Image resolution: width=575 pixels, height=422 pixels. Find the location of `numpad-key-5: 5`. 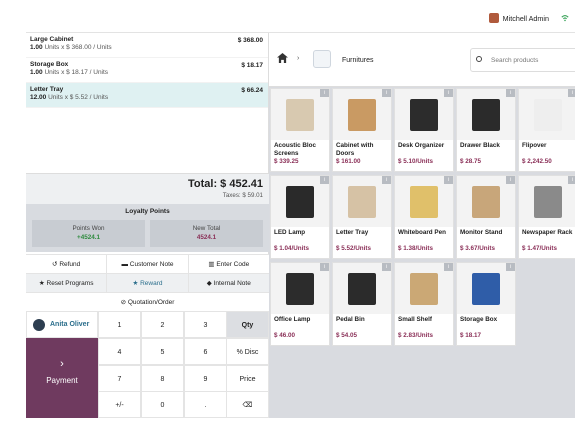

numpad-key-5: 5 is located at coordinates (162, 351).